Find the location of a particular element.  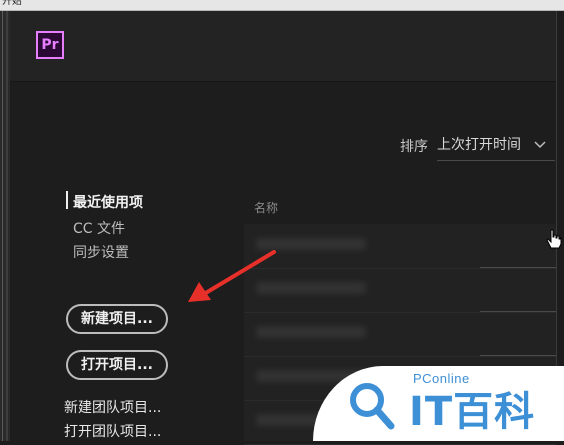

pconline-watermark: PConline IT百科 is located at coordinates (438, 403).